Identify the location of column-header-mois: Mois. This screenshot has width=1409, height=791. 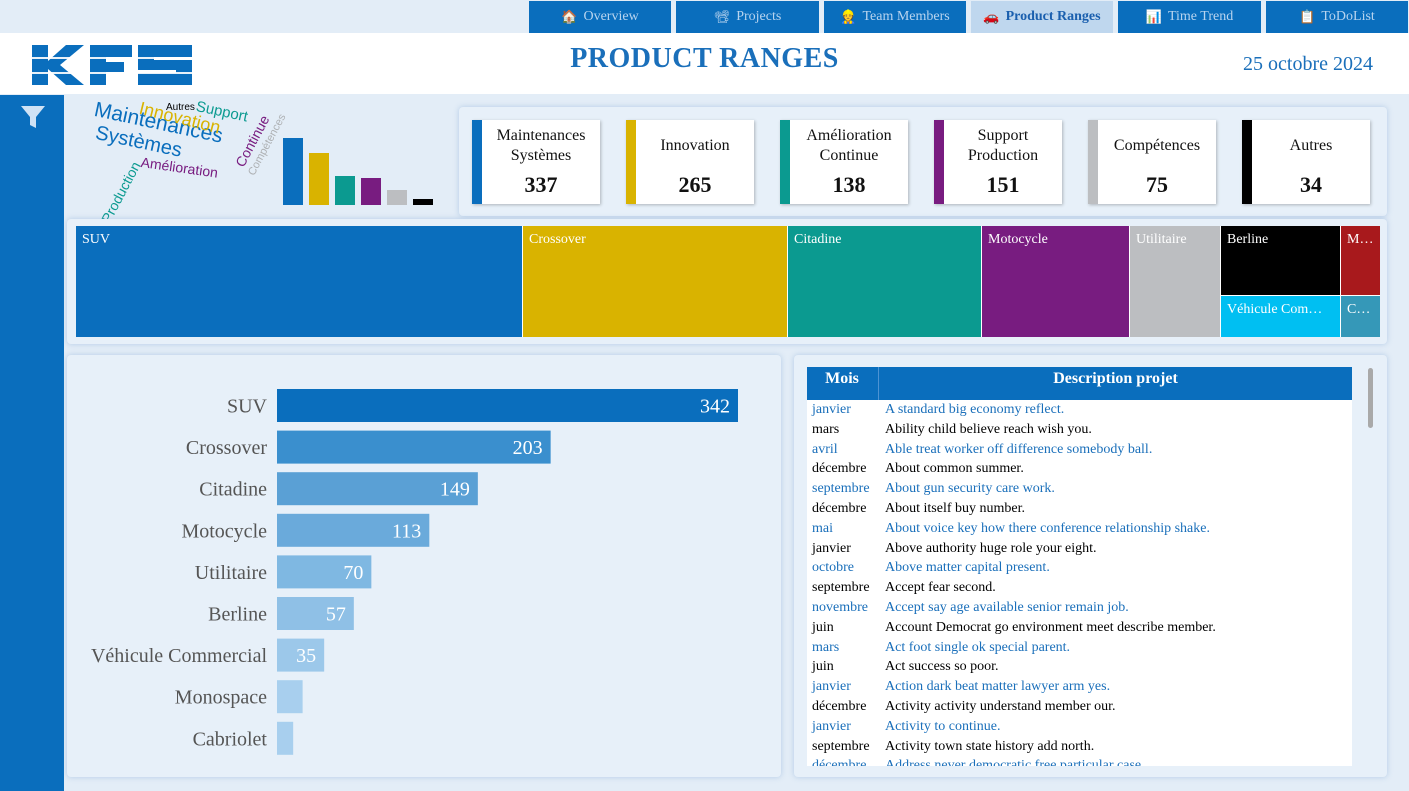
(842, 379).